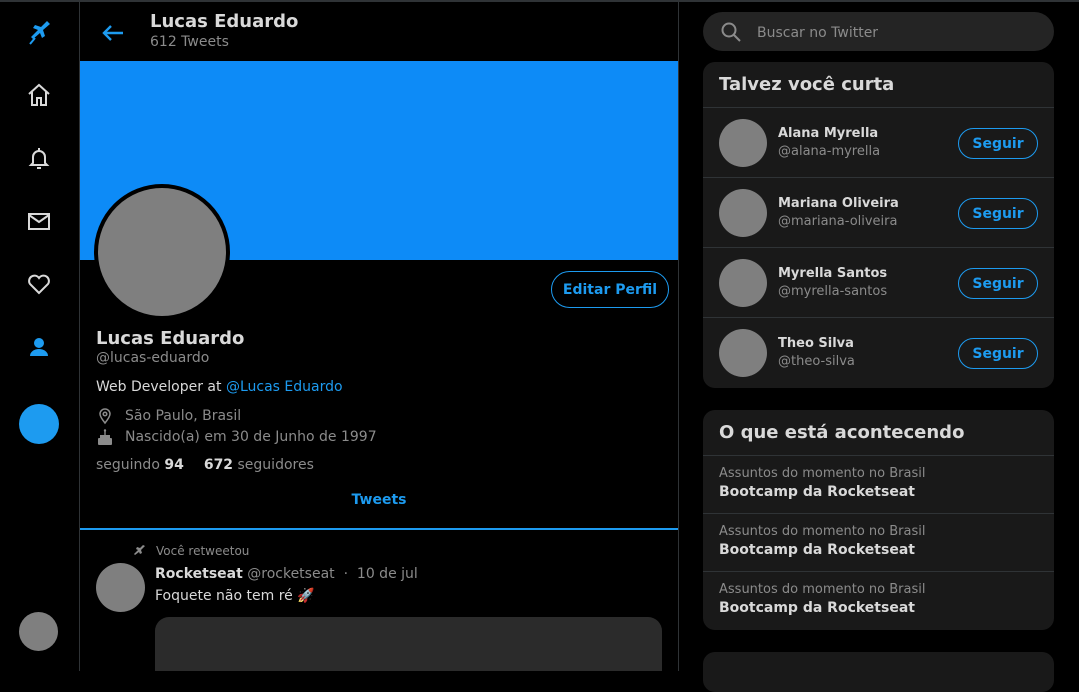 The height and width of the screenshot is (692, 1079). Describe the element at coordinates (878, 433) in the screenshot. I see `trends-title: O que está acontecendo` at that location.